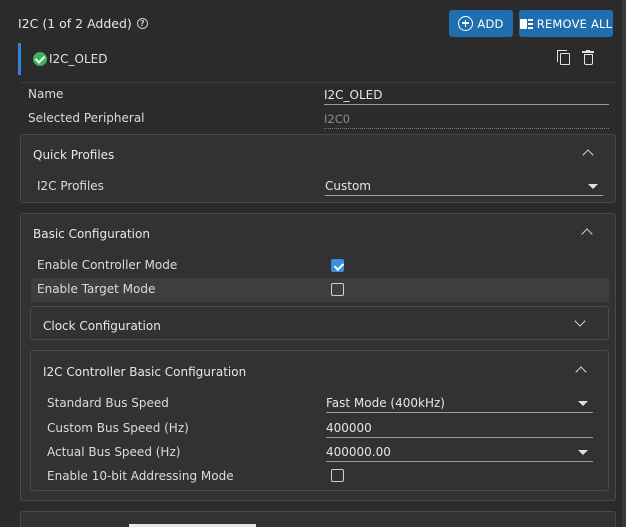  What do you see at coordinates (337, 475) in the screenshot?
I see `ten-bit-addressing-checkbox` at bounding box center [337, 475].